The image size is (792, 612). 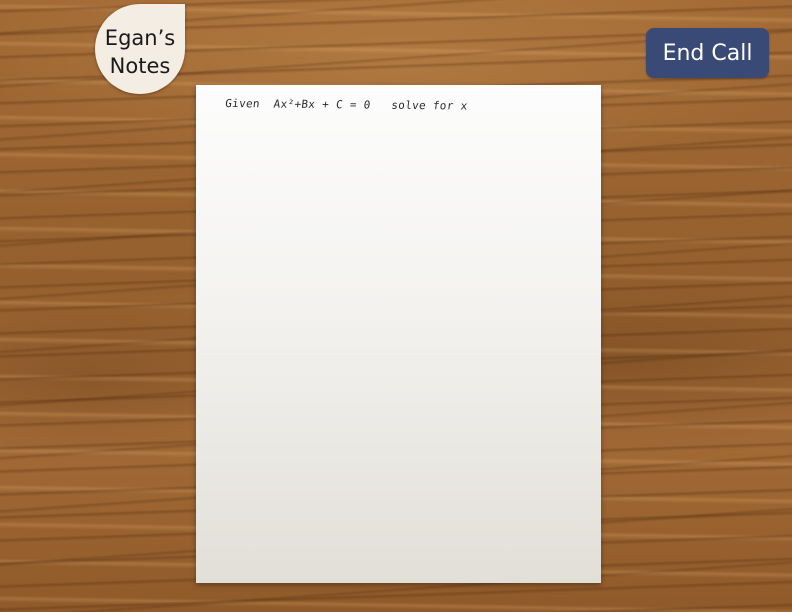 I want to click on notes-title: Egan’s Notes, so click(x=140, y=52).